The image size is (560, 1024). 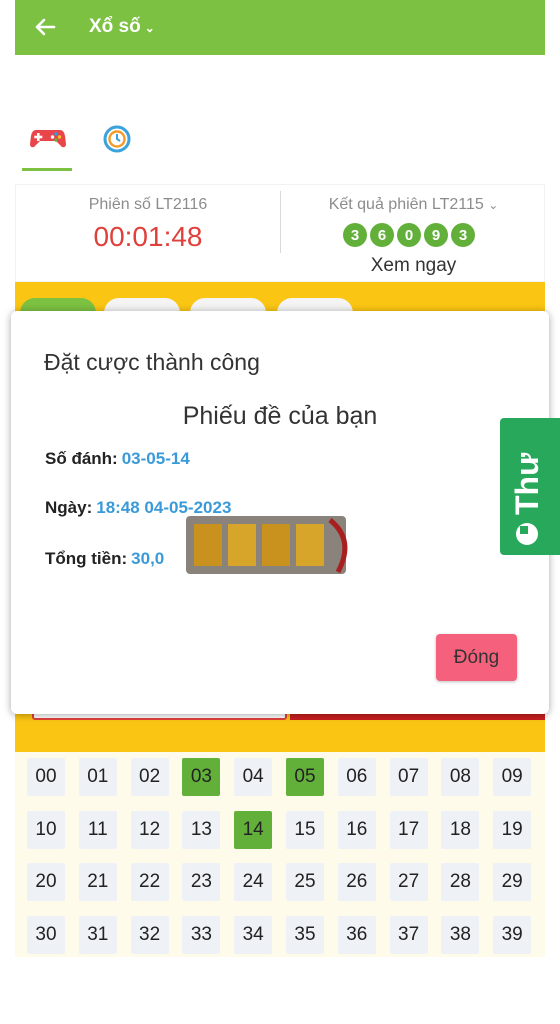 What do you see at coordinates (413, 266) in the screenshot?
I see `view-results-link: Xem ngay` at bounding box center [413, 266].